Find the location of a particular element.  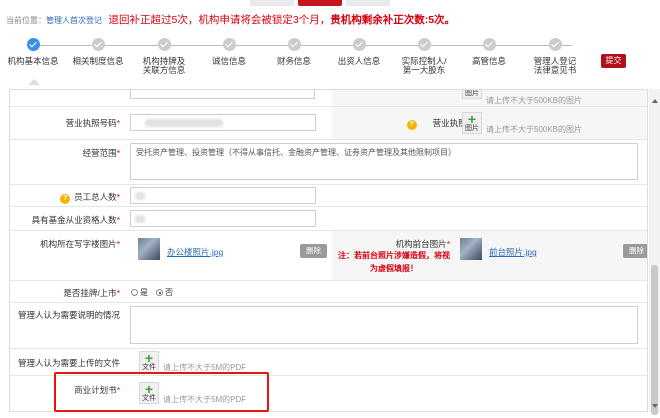

step-controller: 实际控制人/第一大股东 is located at coordinates (424, 56).